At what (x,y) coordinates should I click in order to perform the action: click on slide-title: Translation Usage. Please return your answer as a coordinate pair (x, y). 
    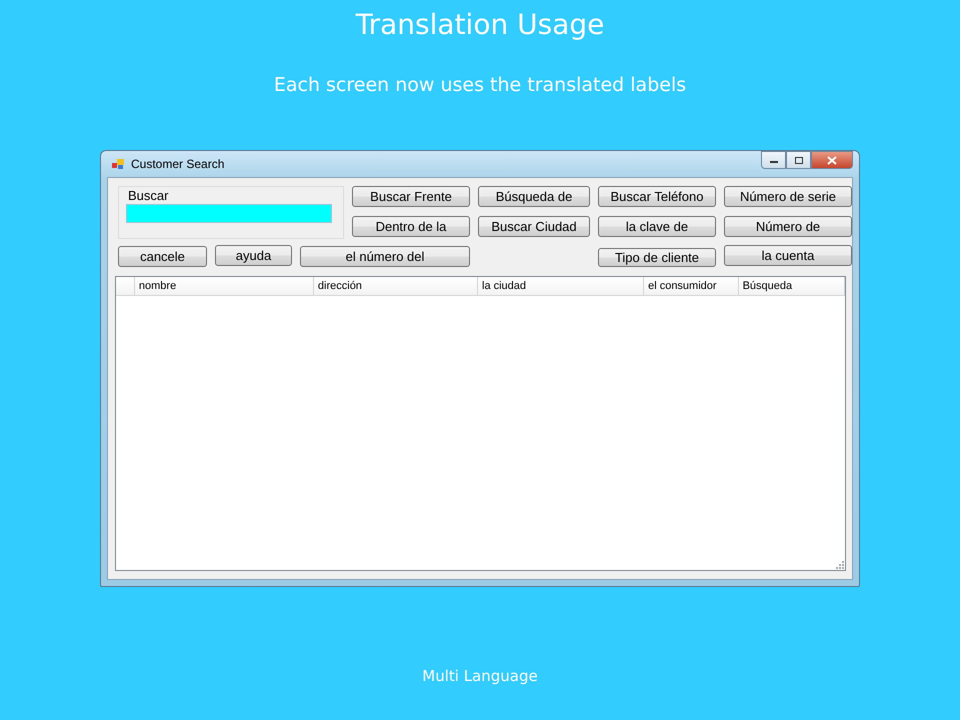
    Looking at the image, I should click on (480, 25).